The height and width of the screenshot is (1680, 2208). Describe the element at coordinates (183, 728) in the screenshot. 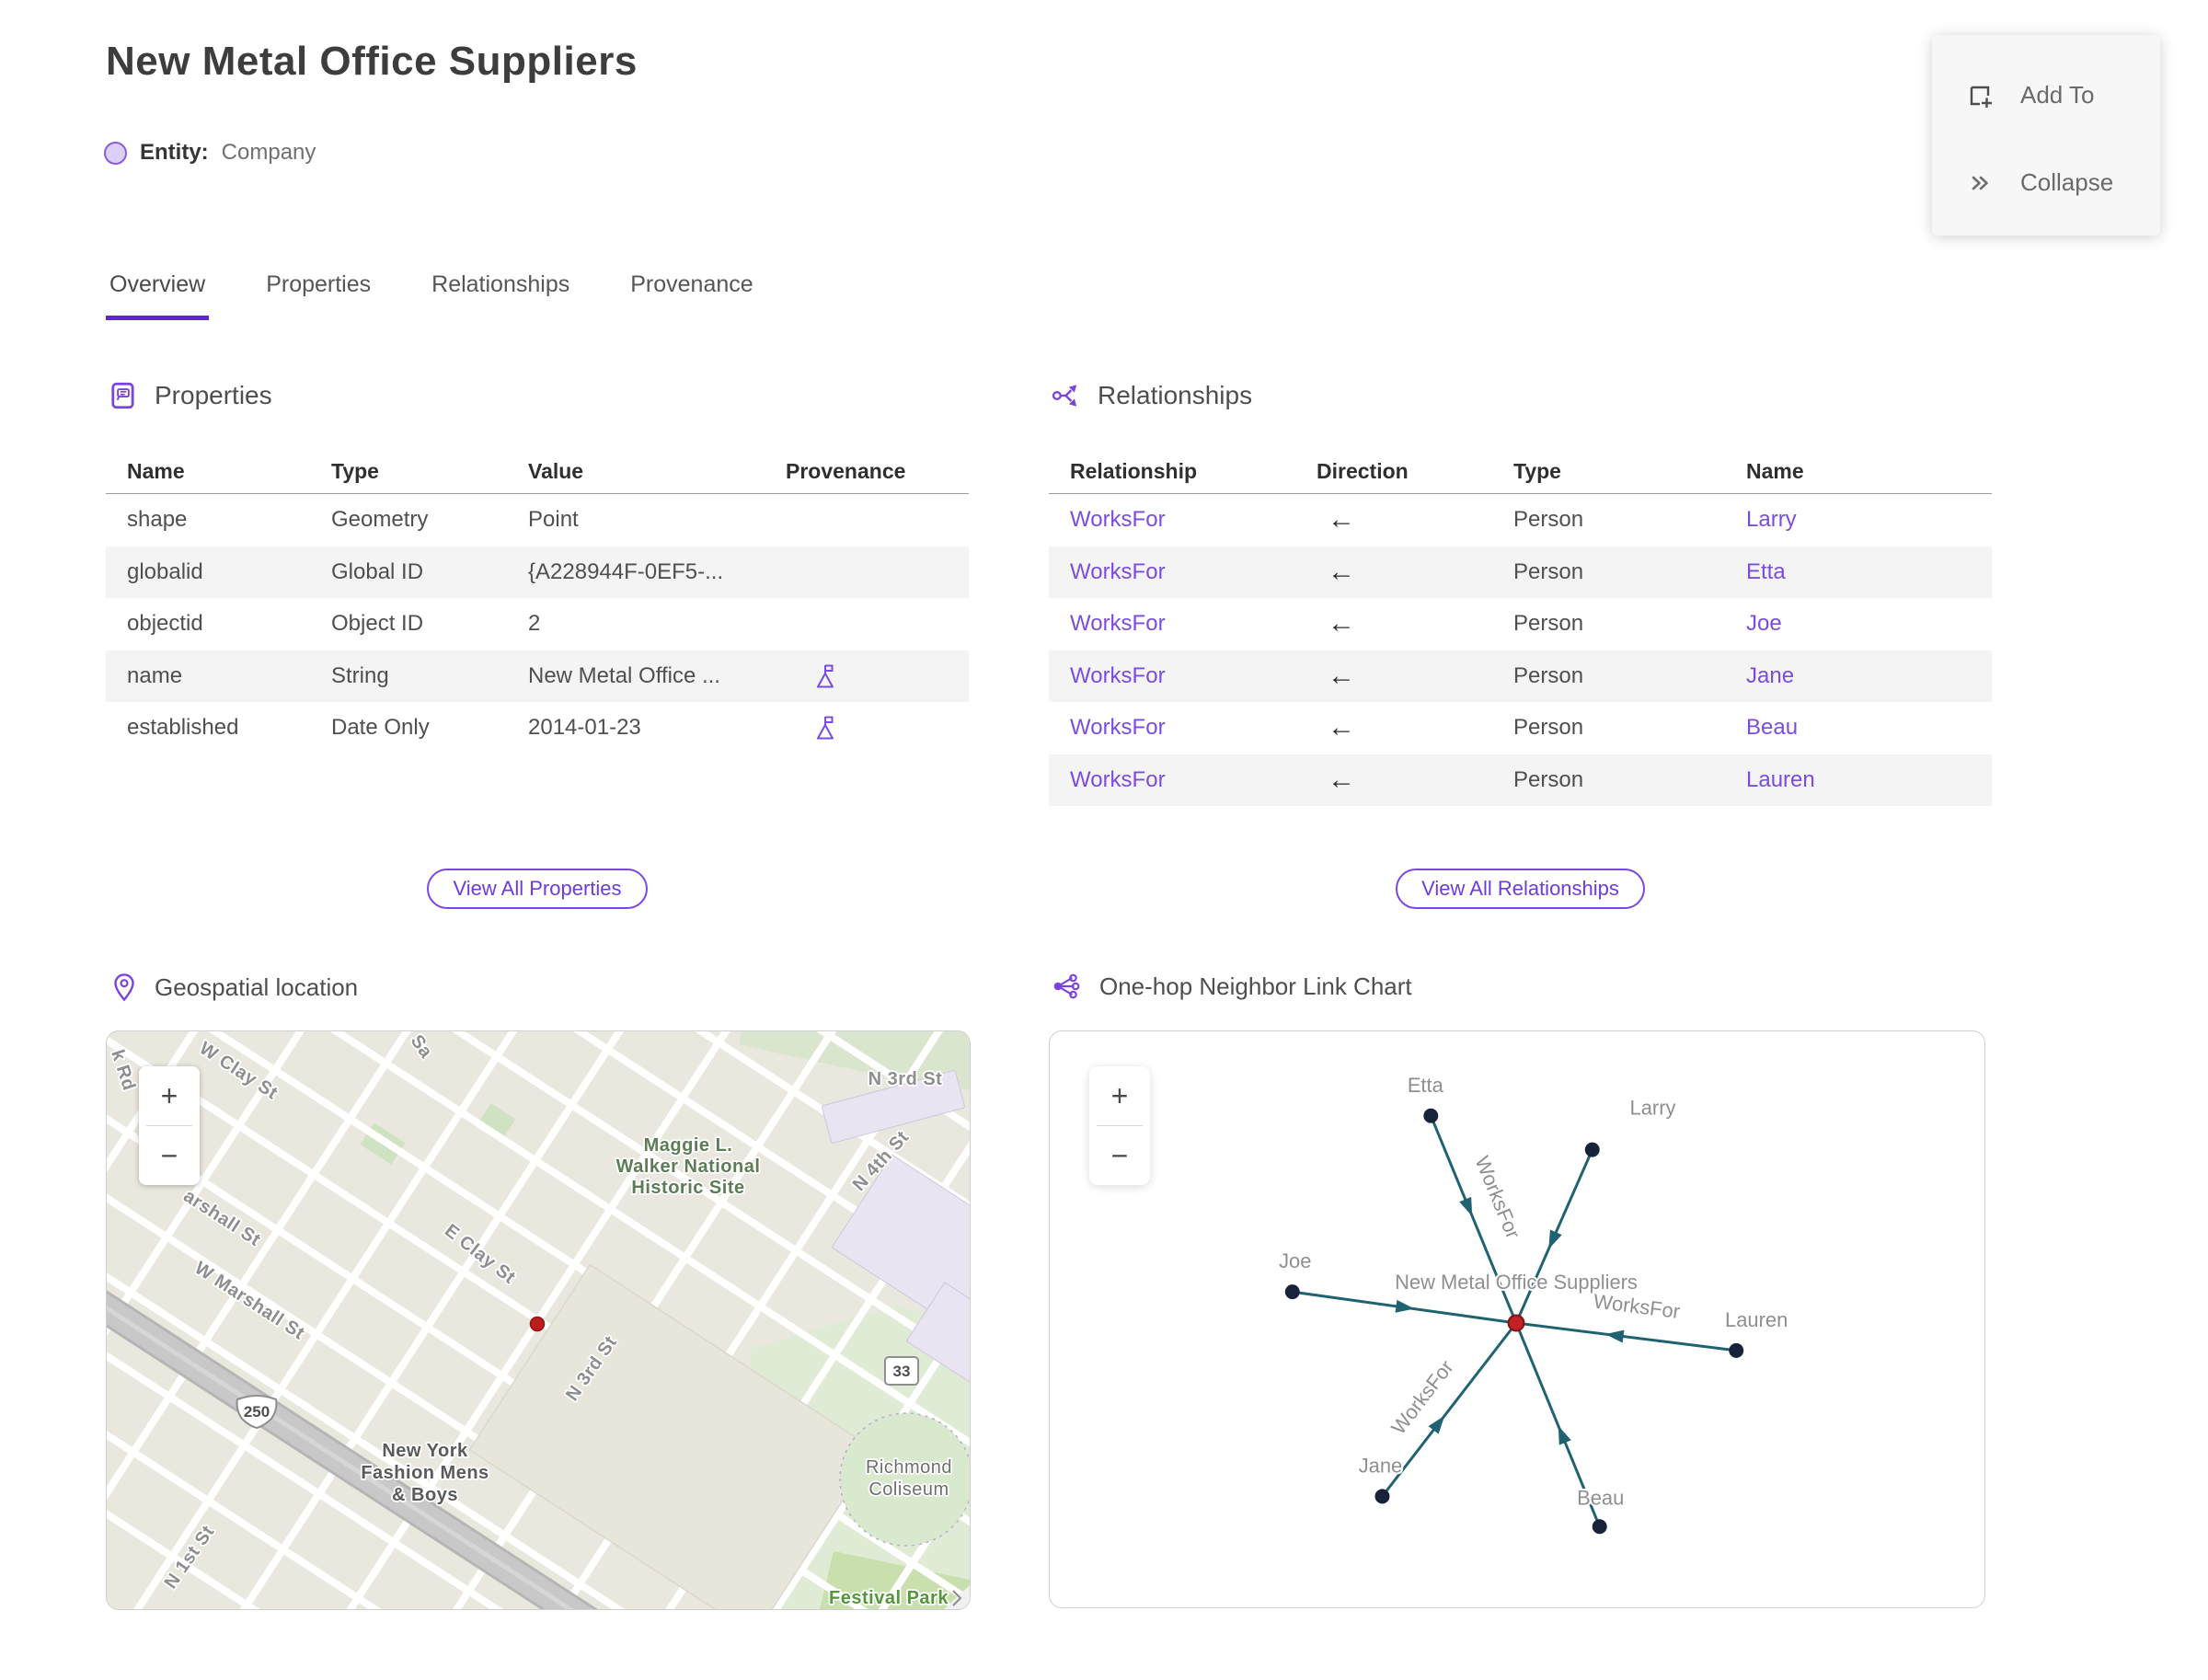

I see `property-name: established` at that location.